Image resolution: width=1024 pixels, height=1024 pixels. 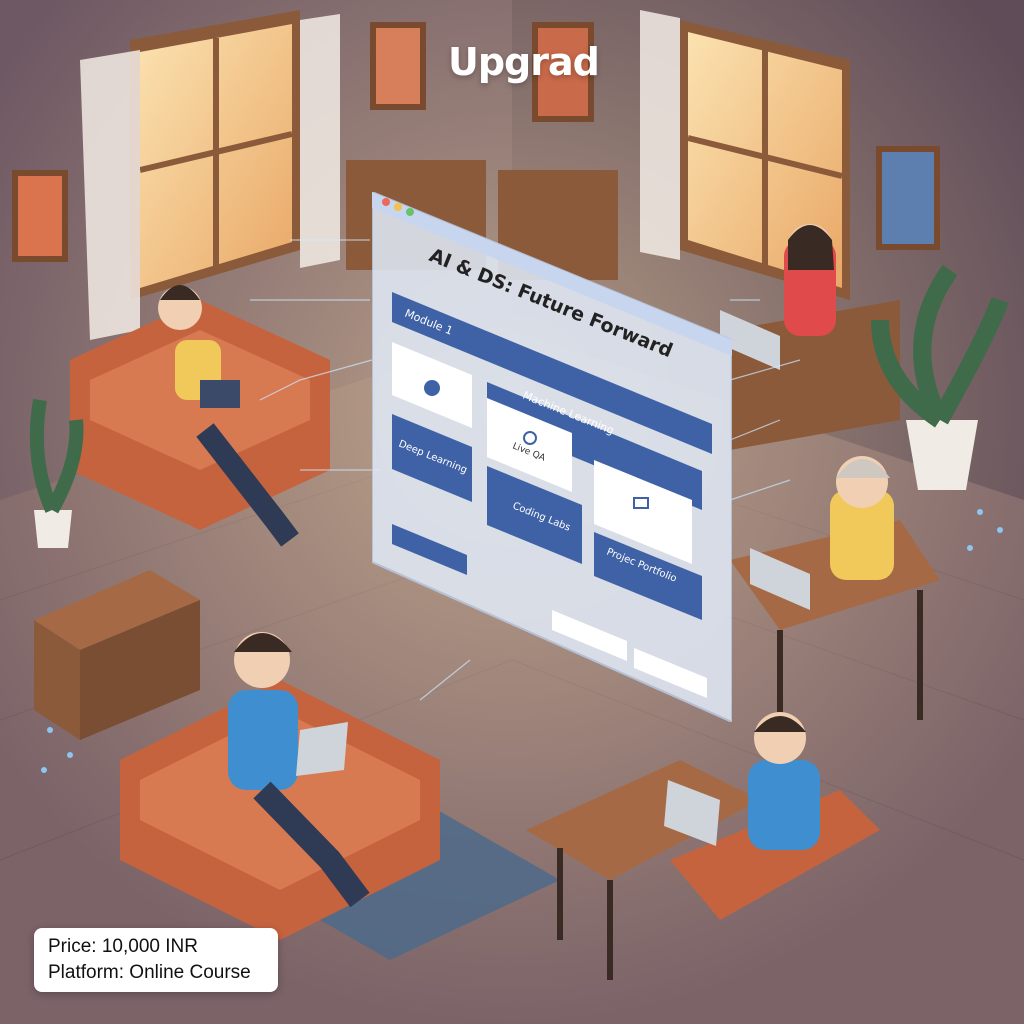 I want to click on window-dot-red, so click(x=386, y=202).